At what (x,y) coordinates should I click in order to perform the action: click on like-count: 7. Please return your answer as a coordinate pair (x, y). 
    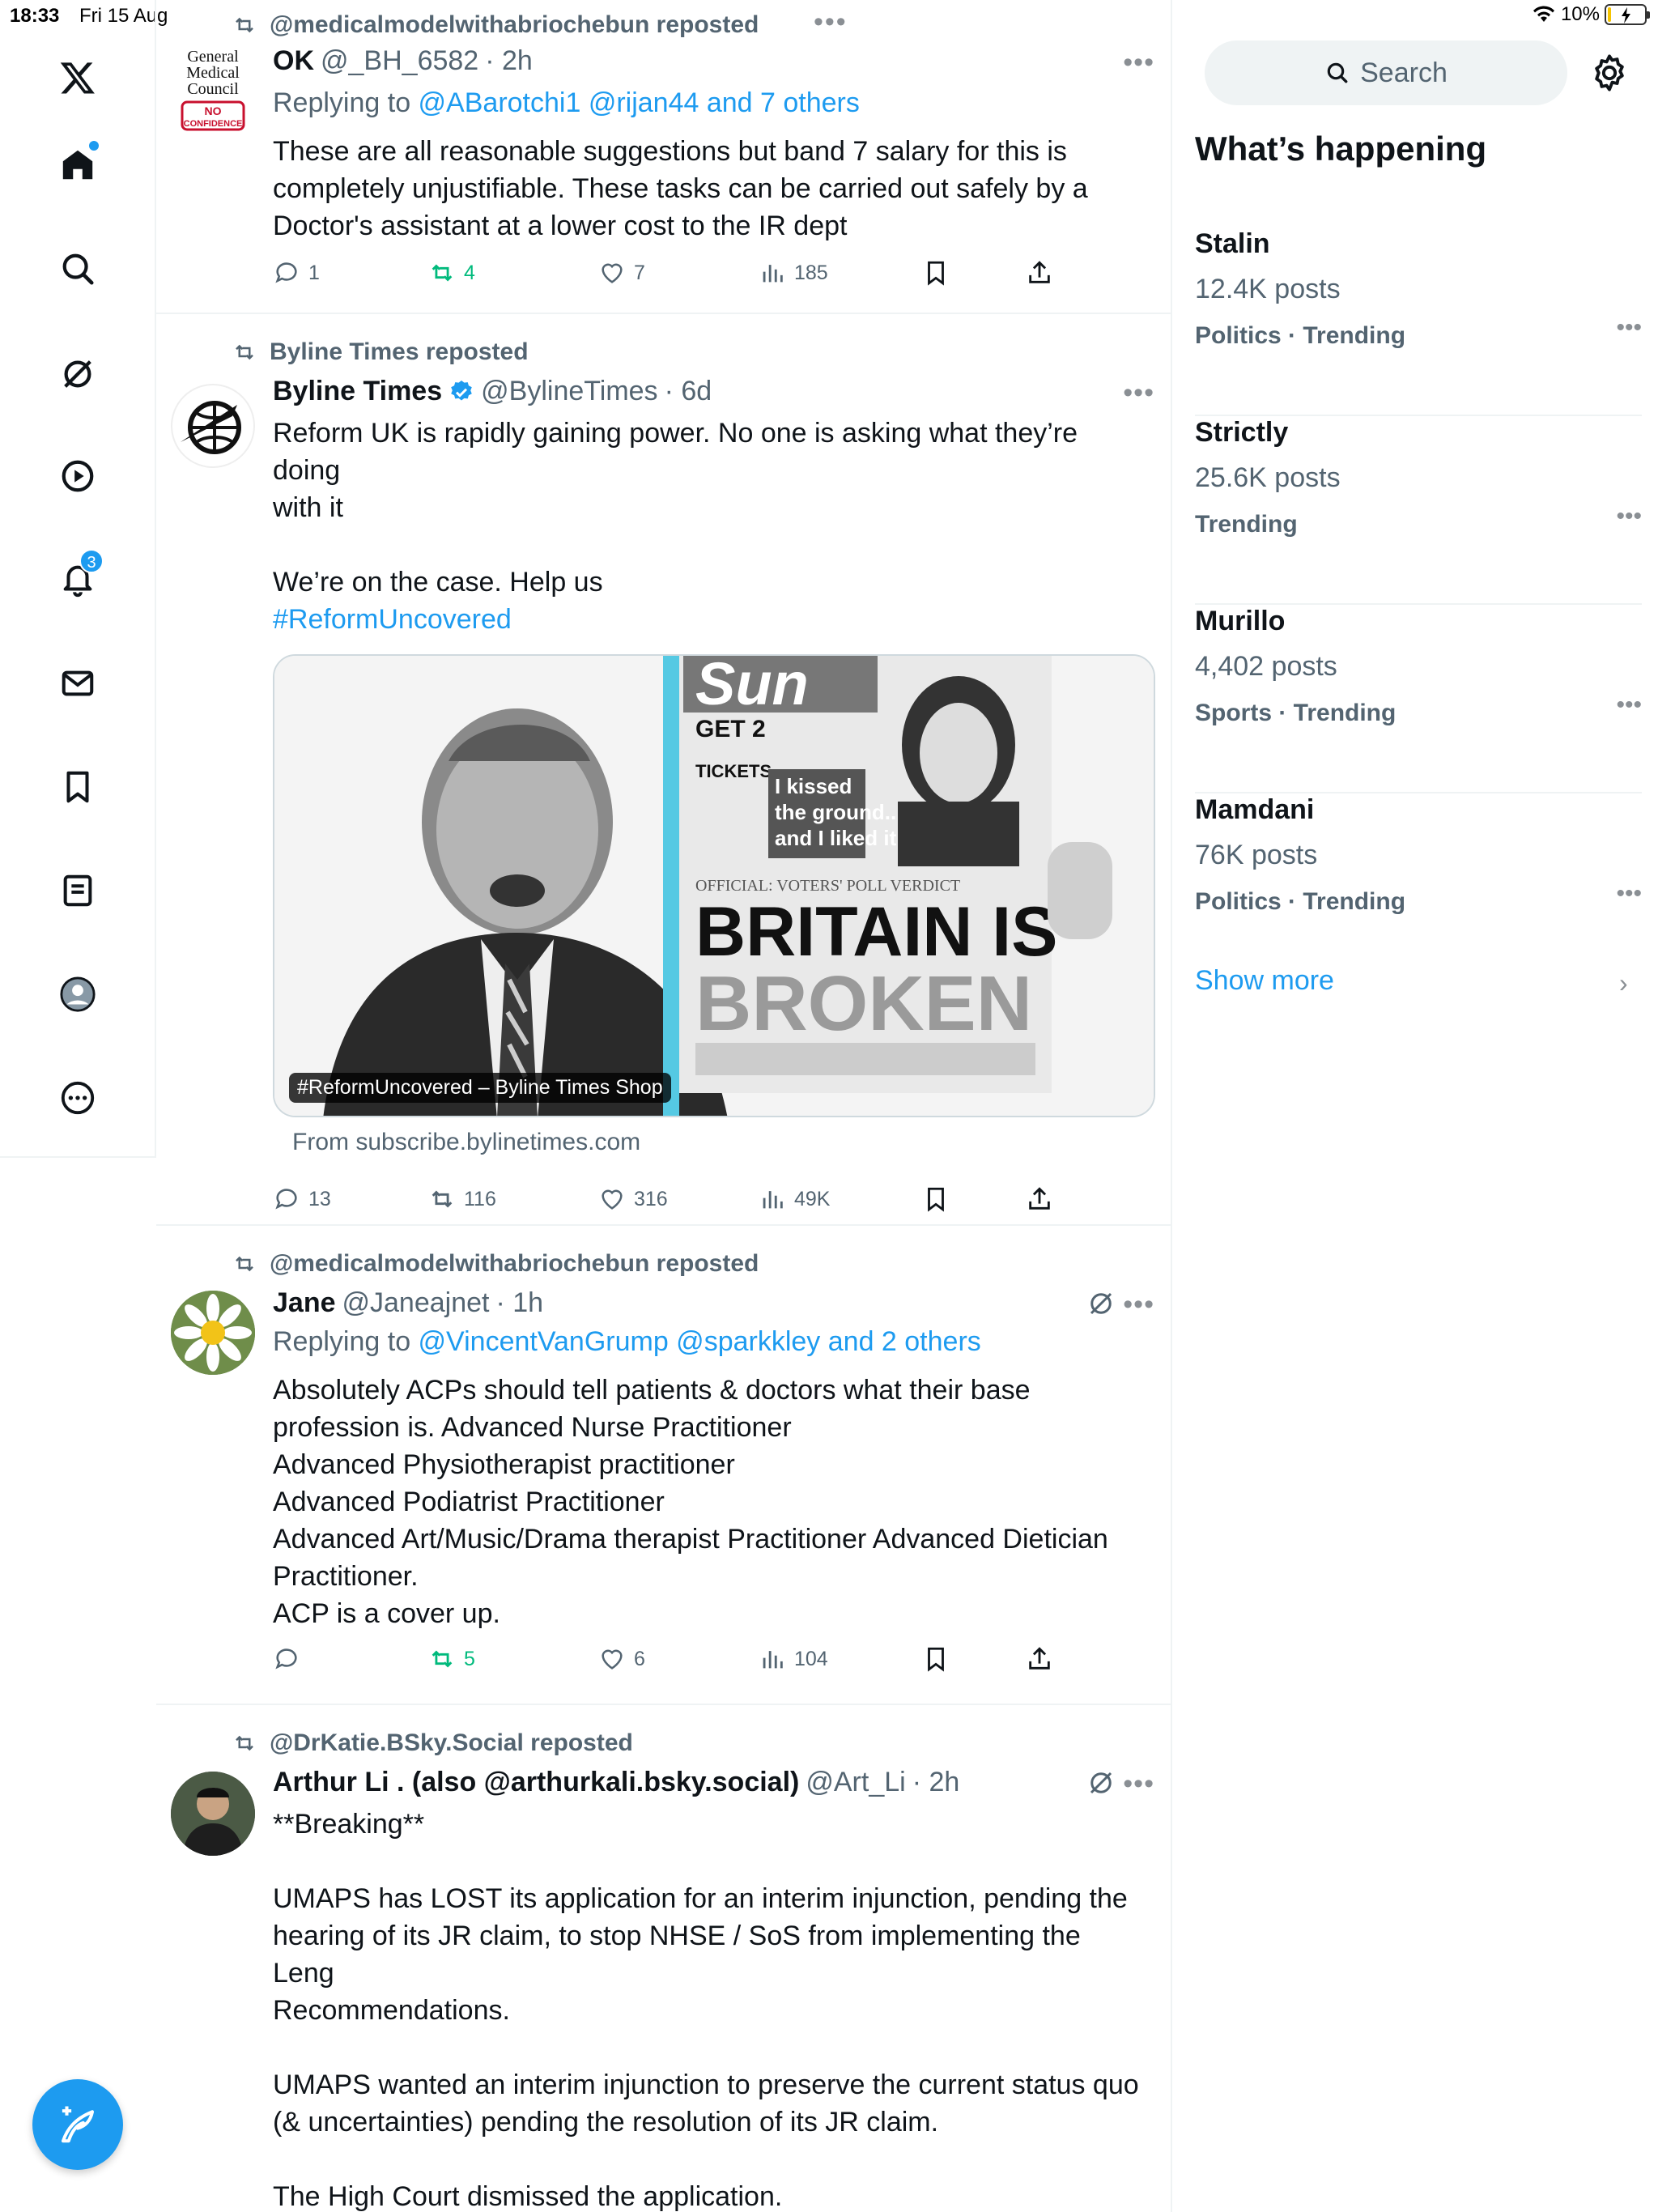
    Looking at the image, I should click on (639, 272).